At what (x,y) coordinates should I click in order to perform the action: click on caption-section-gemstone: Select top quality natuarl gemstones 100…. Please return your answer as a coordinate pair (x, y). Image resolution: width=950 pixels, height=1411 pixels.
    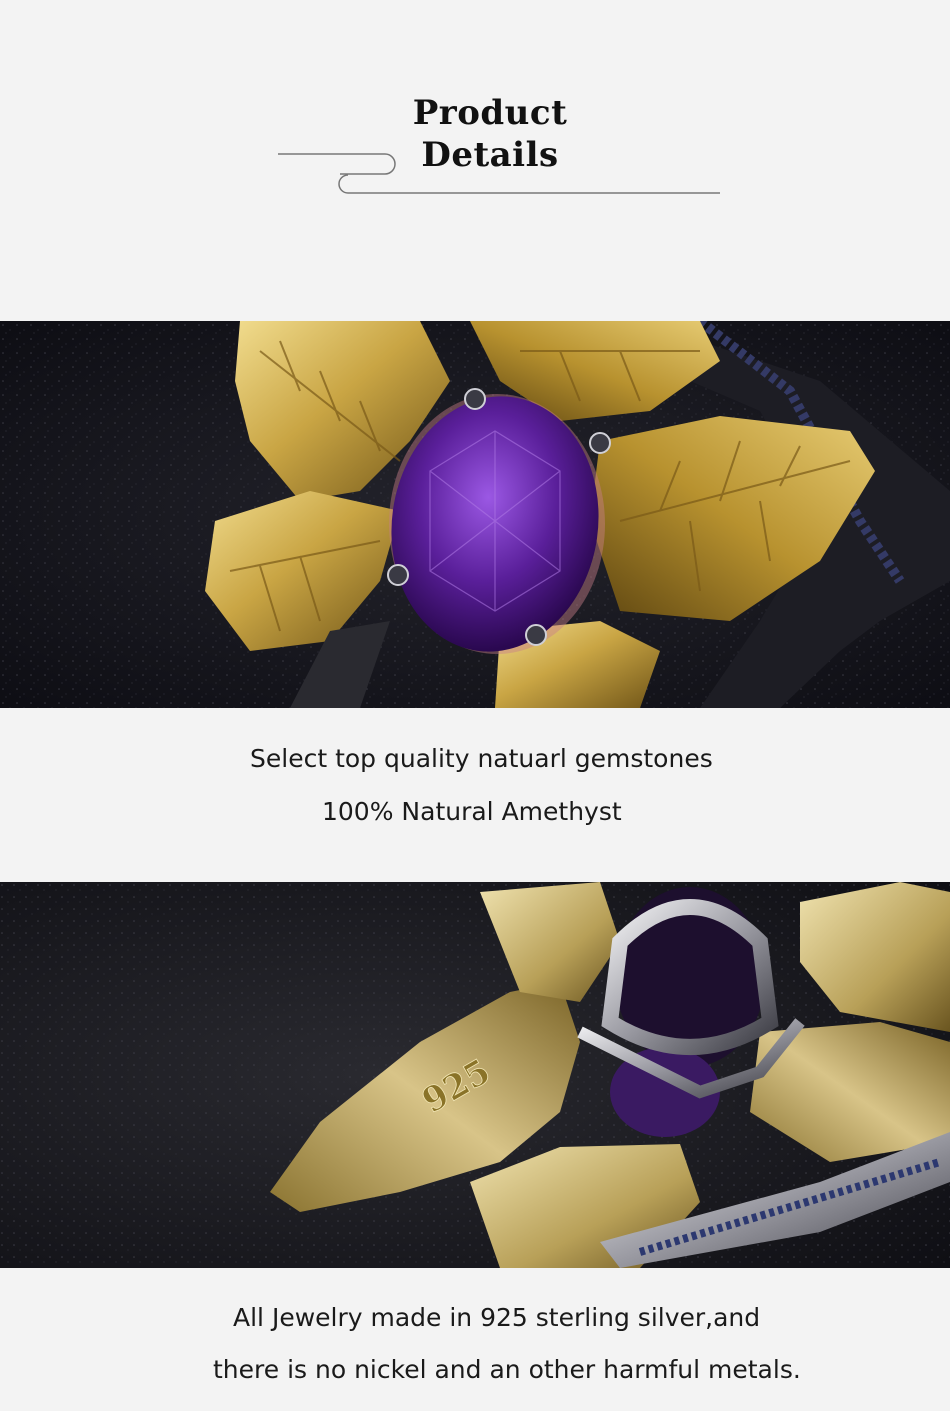
    Looking at the image, I should click on (475, 795).